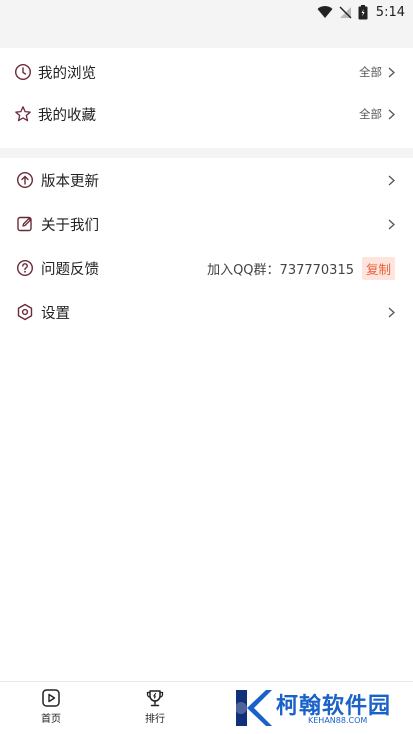  I want to click on bottom-nav: 首页 排行 柯翰软件园 KEHAN88.COM, so click(206, 707).